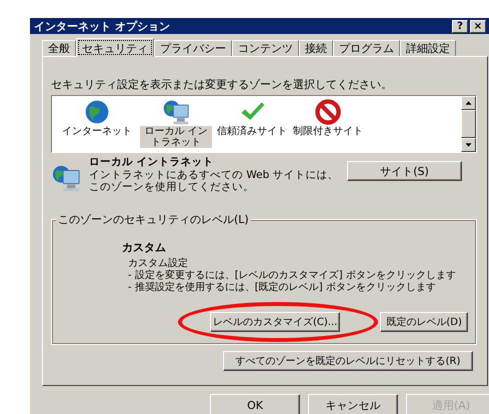  What do you see at coordinates (460, 26) in the screenshot?
I see `title-bar-button: ?` at bounding box center [460, 26].